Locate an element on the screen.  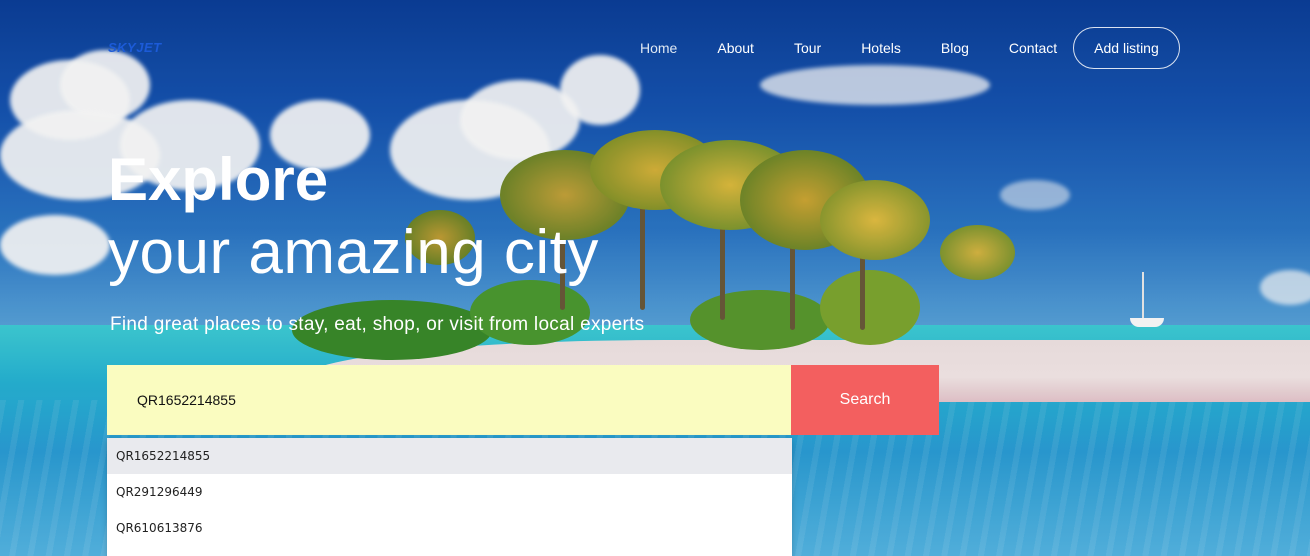
nav-item-blog: Blog is located at coordinates (955, 48).